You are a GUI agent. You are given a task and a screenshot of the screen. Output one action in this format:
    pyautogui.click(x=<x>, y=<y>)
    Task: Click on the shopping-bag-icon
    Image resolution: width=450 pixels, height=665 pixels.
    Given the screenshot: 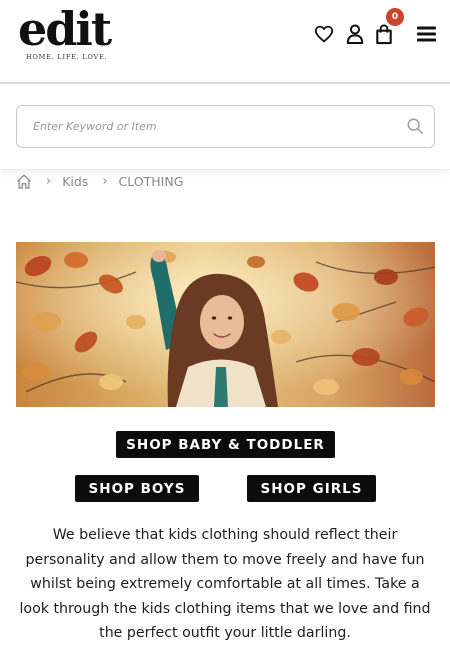 What is the action you would take?
    pyautogui.click(x=384, y=33)
    